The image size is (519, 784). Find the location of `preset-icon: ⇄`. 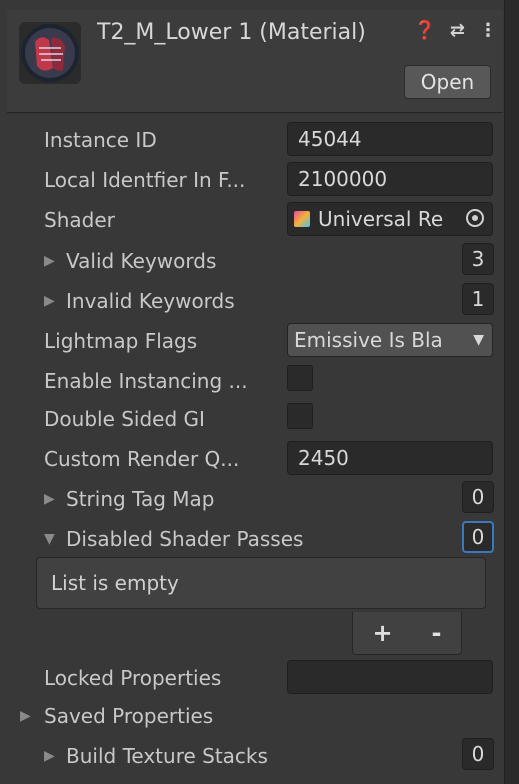

preset-icon: ⇄ is located at coordinates (457, 30).